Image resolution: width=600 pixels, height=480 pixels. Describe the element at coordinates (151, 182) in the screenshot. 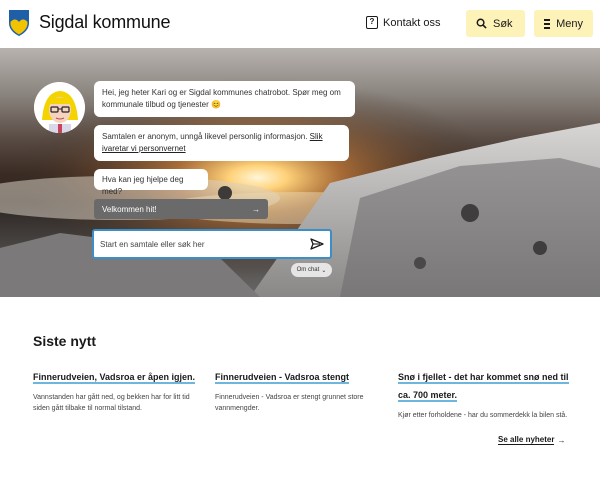

I see `chat-question-message: Hva kan jeg hjelpe deg med?` at that location.